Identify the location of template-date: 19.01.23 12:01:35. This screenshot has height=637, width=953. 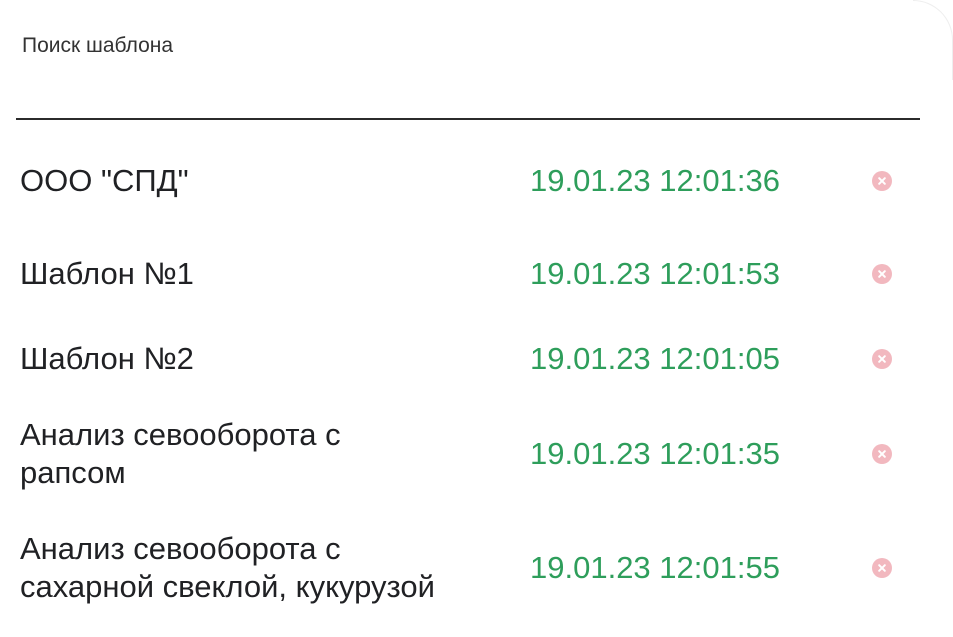
(655, 453).